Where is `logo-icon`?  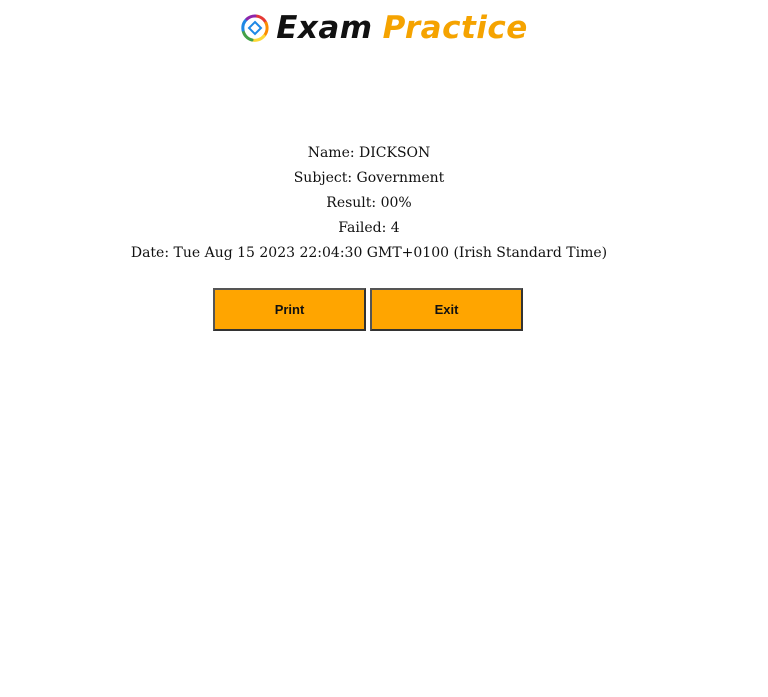
logo-icon is located at coordinates (255, 28).